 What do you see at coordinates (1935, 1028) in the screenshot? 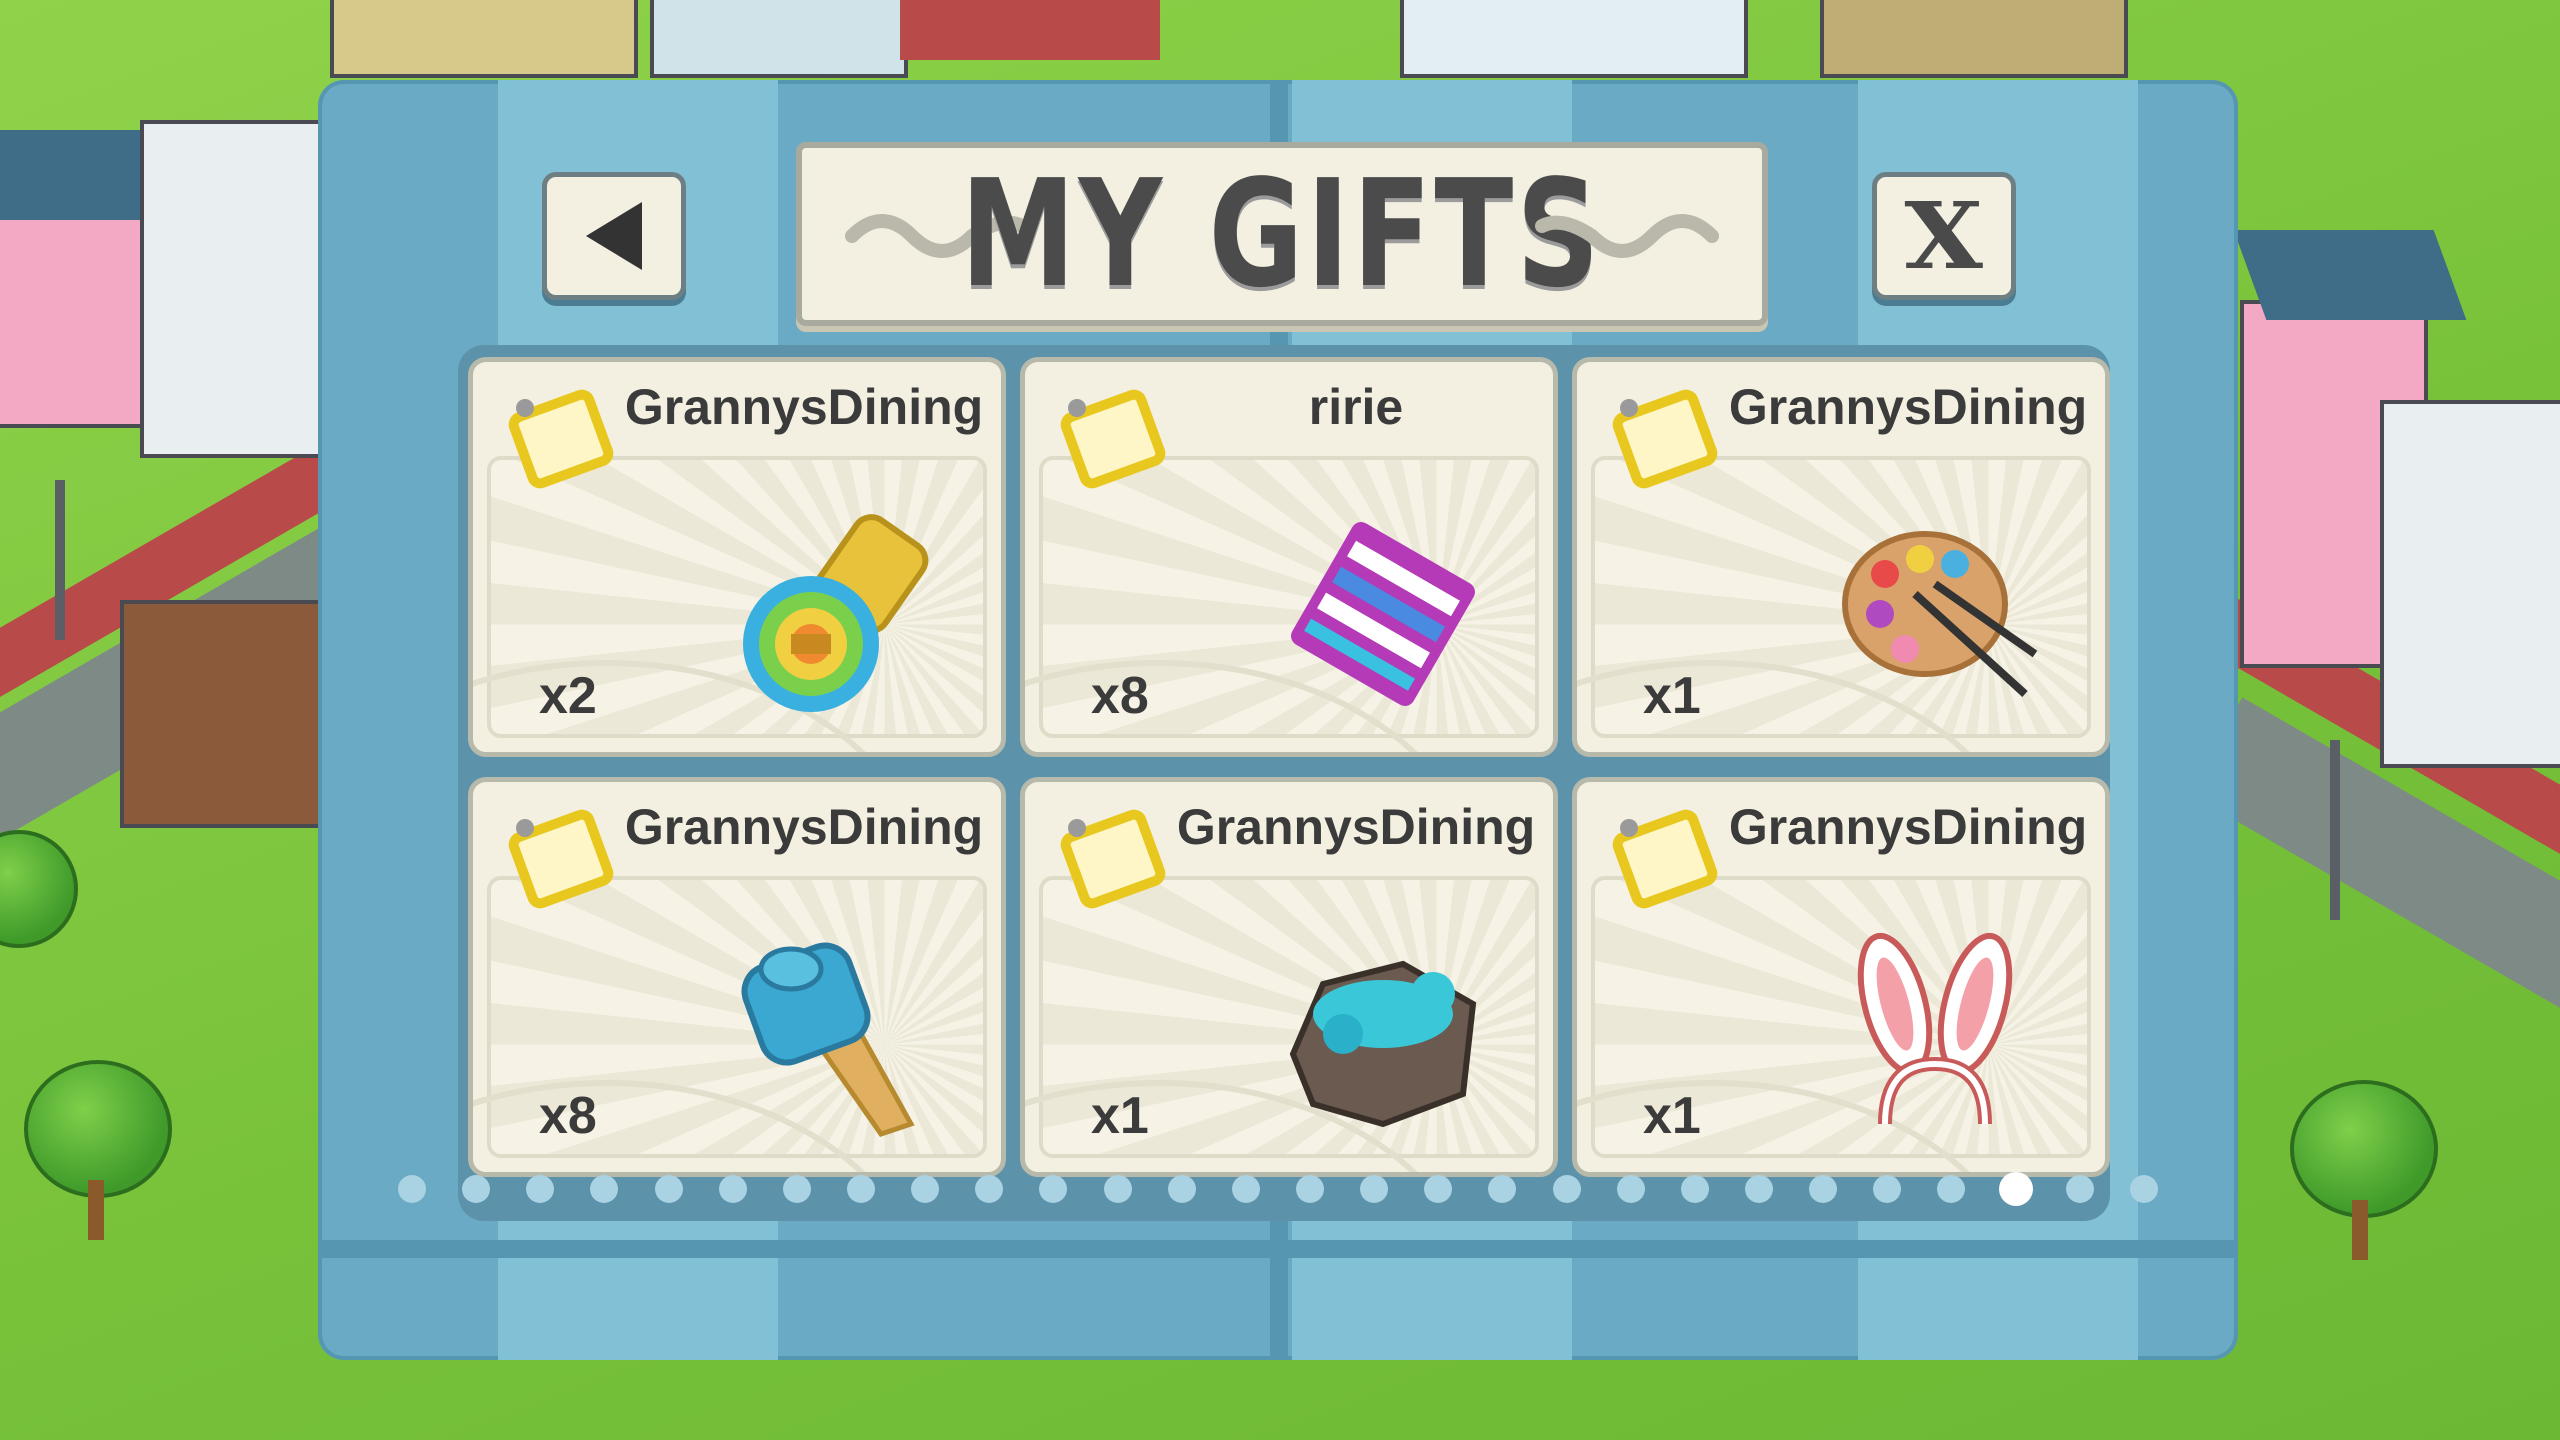
I see `bunny-ears-icon` at bounding box center [1935, 1028].